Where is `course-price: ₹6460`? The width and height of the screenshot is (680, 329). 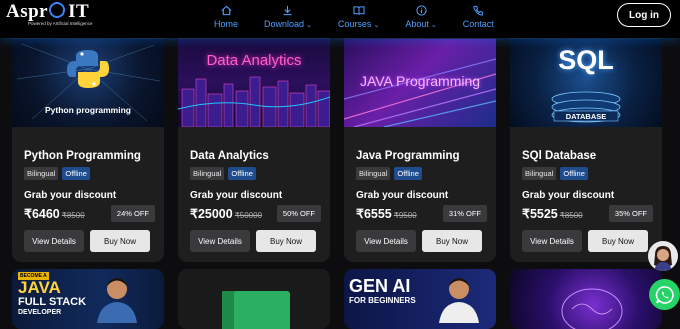 course-price: ₹6460 is located at coordinates (42, 214).